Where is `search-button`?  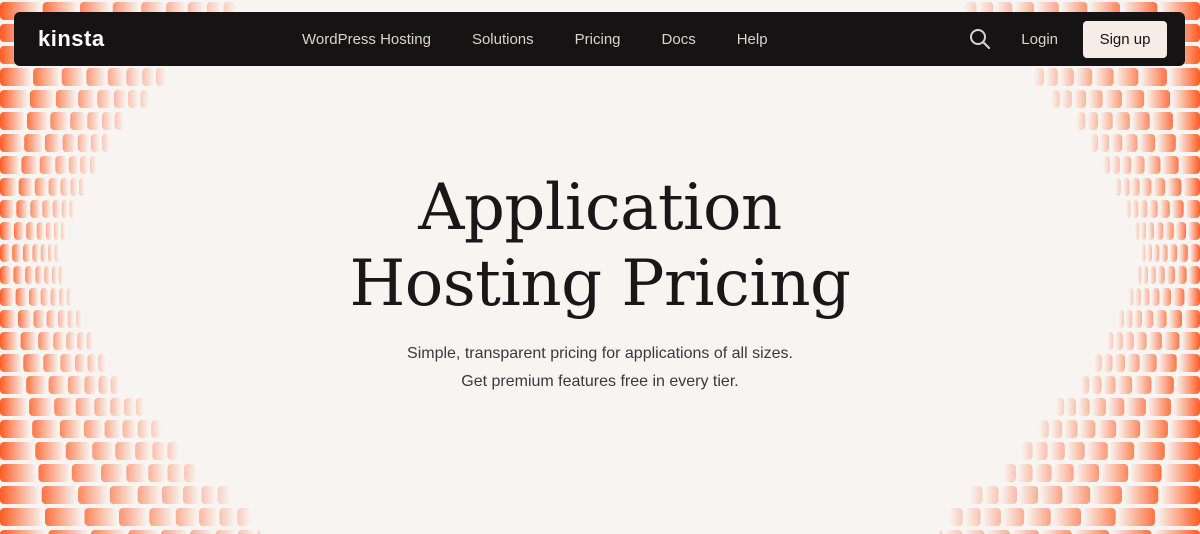
search-button is located at coordinates (980, 39).